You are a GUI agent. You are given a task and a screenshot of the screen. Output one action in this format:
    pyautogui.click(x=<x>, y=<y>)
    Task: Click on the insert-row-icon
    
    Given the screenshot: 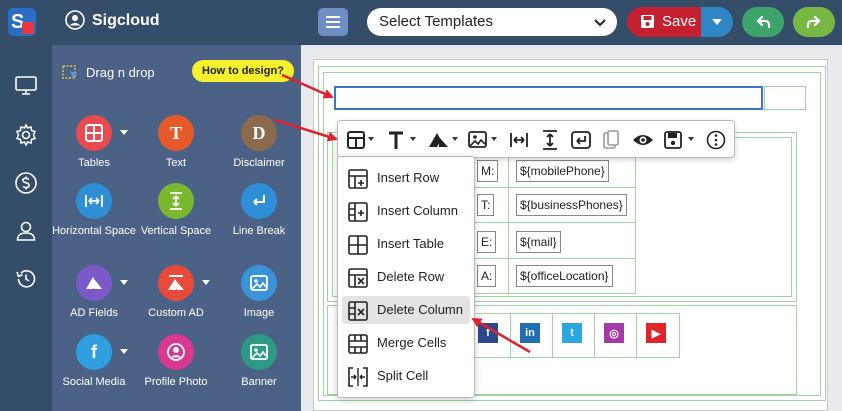 What is the action you would take?
    pyautogui.click(x=358, y=179)
    